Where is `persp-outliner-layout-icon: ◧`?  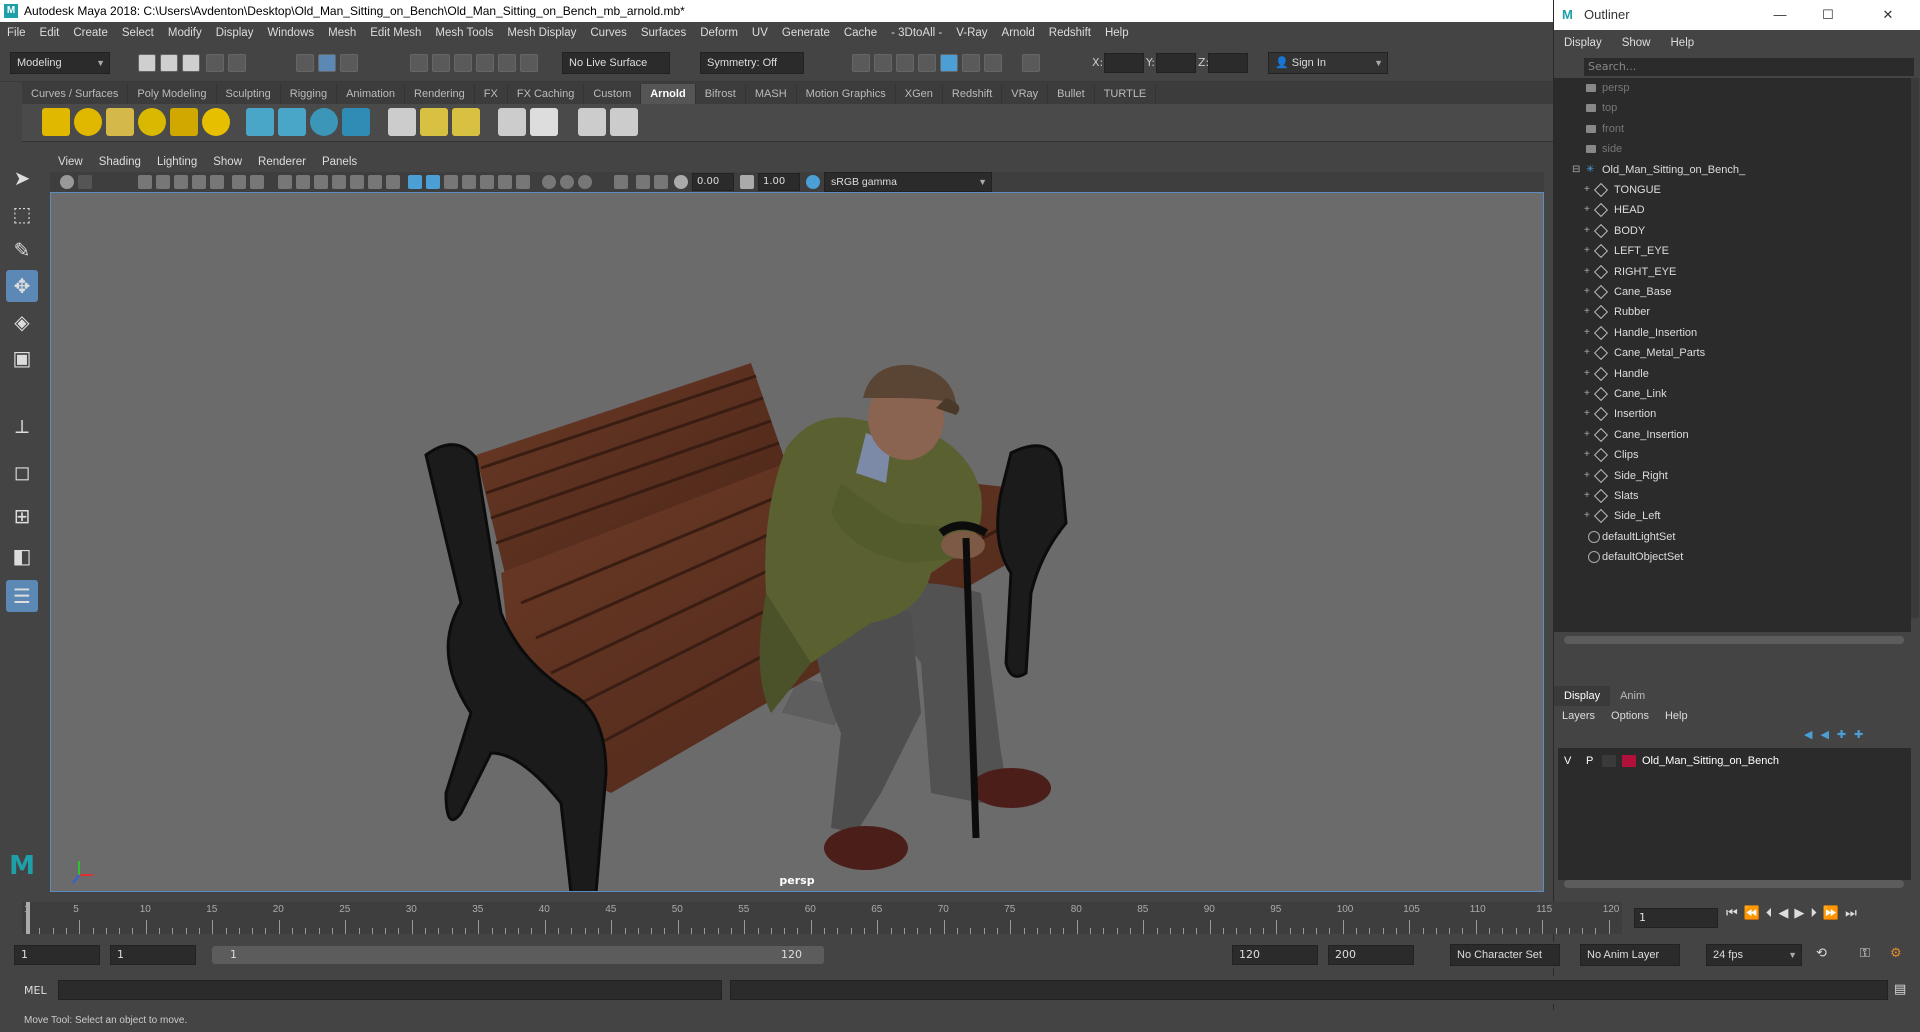
persp-outliner-layout-icon: ◧ is located at coordinates (22, 556).